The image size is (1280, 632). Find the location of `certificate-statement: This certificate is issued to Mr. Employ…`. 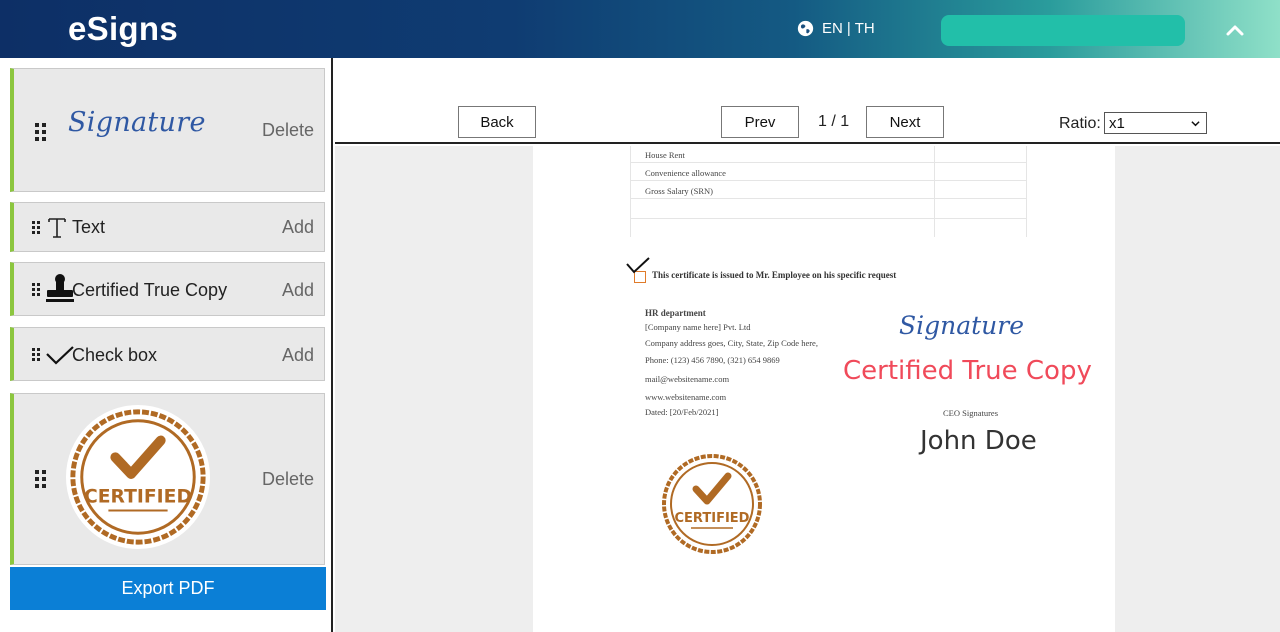

certificate-statement: This certificate is issued to Mr. Employ… is located at coordinates (774, 275).